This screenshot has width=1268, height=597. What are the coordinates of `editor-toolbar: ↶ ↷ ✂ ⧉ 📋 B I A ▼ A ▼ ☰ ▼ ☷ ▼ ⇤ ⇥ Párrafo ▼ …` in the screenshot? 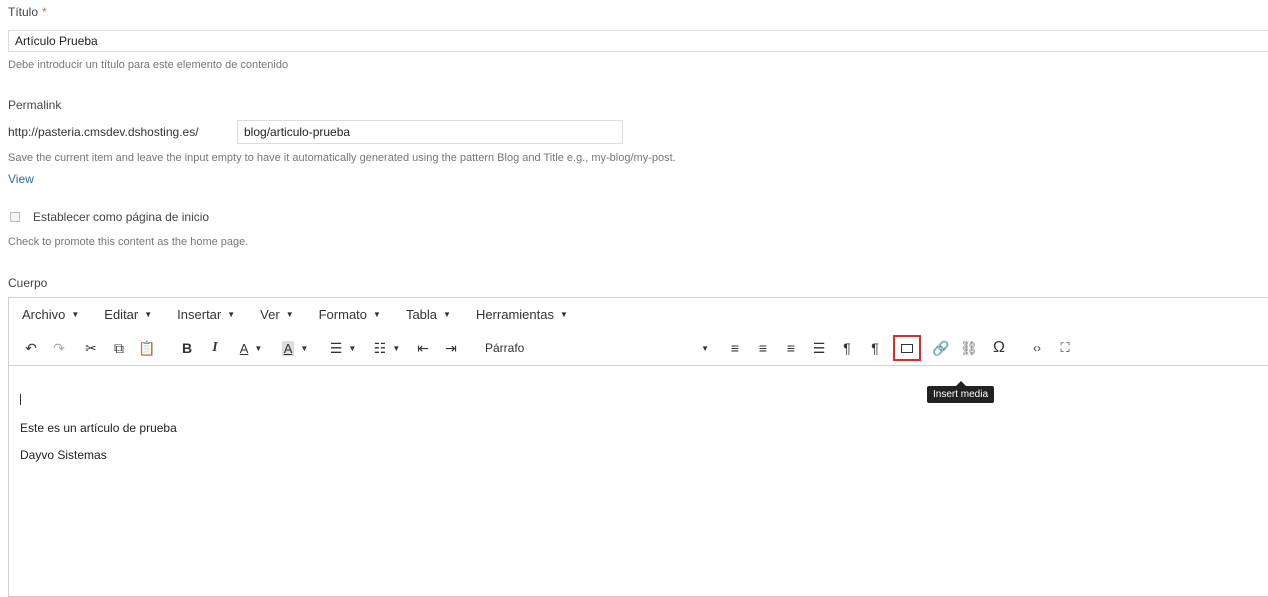 It's located at (638, 348).